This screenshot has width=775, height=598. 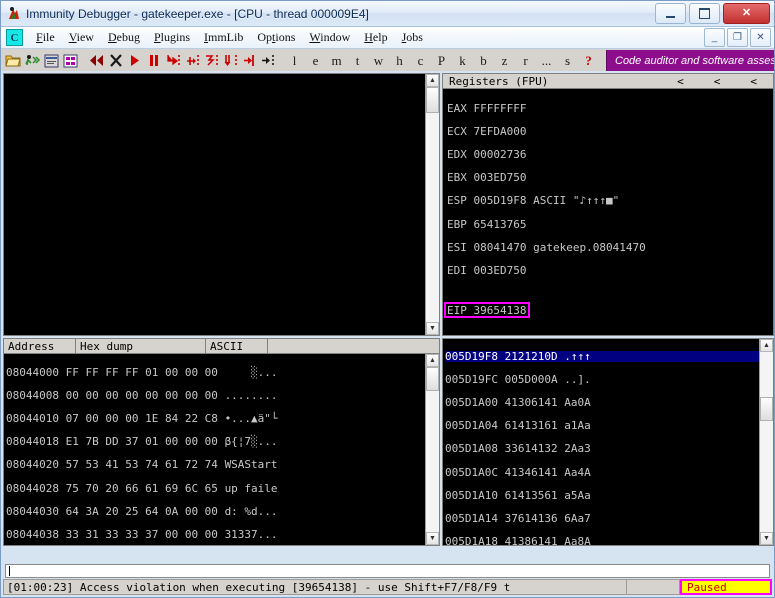 What do you see at coordinates (172, 37) in the screenshot?
I see `menu-item-plugins: Plugins` at bounding box center [172, 37].